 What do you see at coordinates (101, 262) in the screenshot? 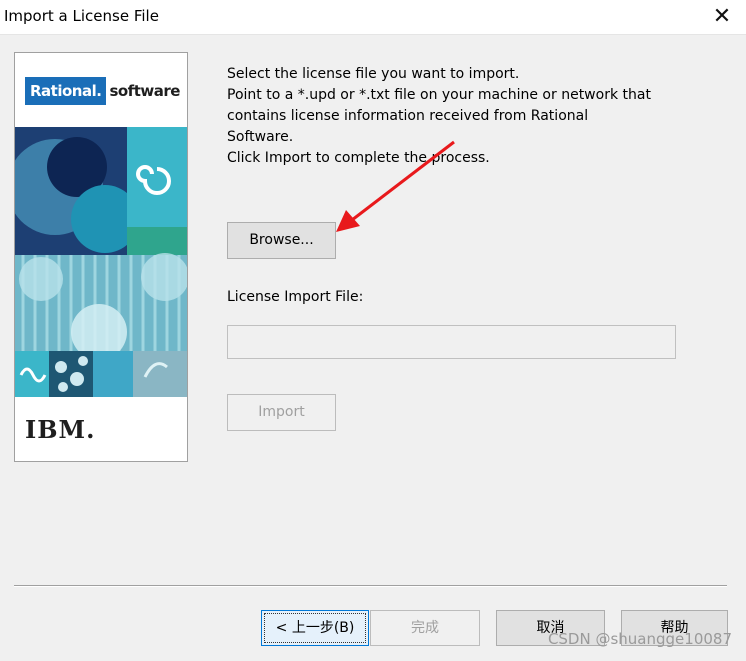
I see `decorative-artwork` at bounding box center [101, 262].